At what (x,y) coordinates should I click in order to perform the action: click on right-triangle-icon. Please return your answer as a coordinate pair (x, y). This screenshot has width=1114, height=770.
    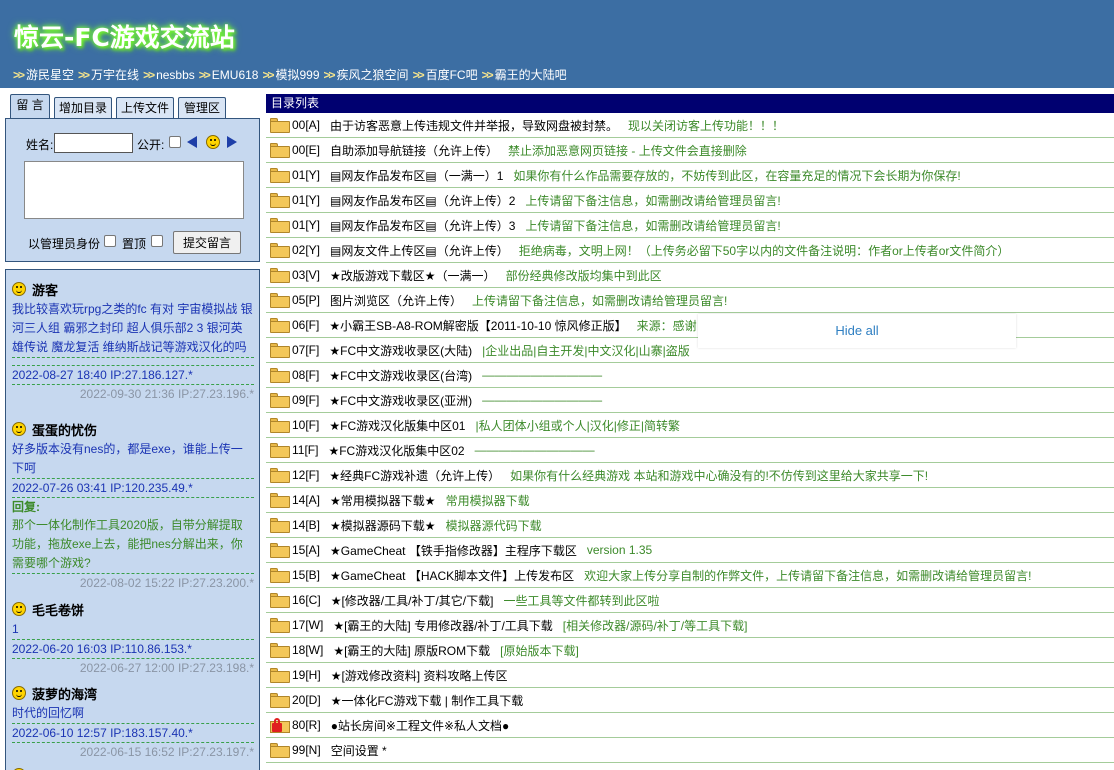
    Looking at the image, I should click on (232, 142).